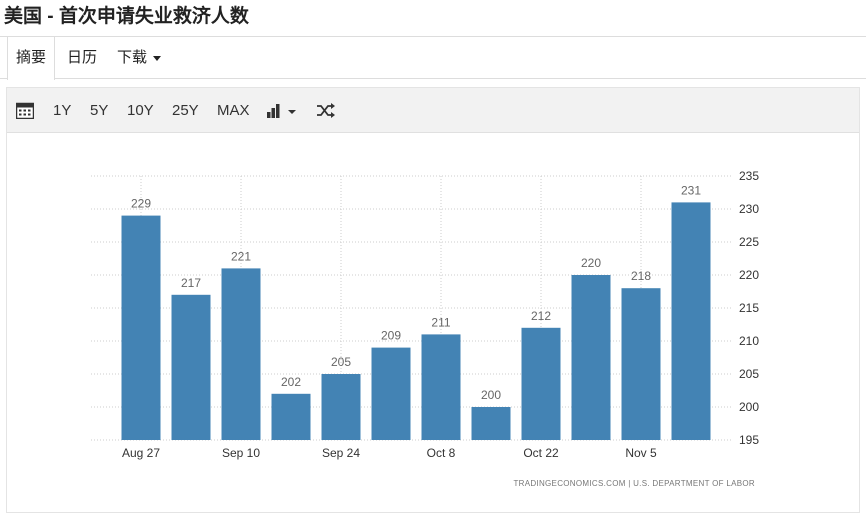 Image resolution: width=866 pixels, height=519 pixels. What do you see at coordinates (241, 453) in the screenshot?
I see `x-tick-label: Sep 10` at bounding box center [241, 453].